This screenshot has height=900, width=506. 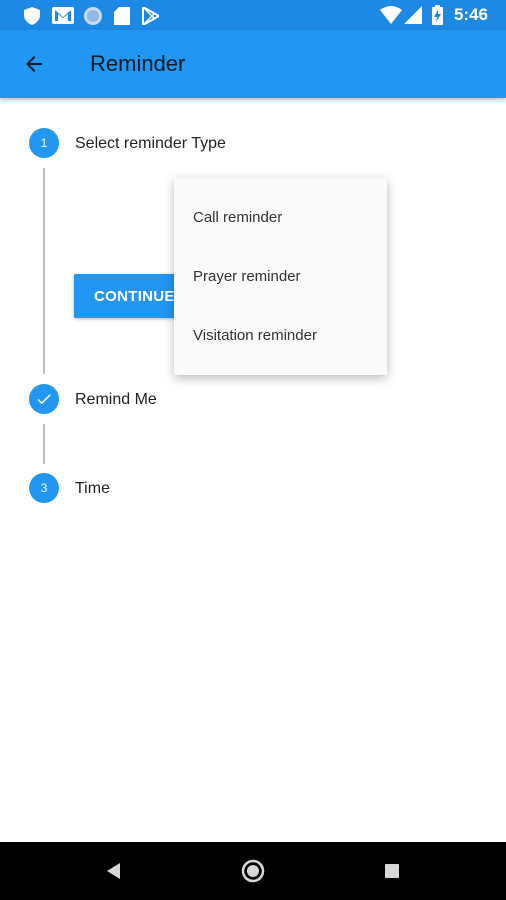 What do you see at coordinates (150, 144) in the screenshot?
I see `step-1-label: Select reminder Type` at bounding box center [150, 144].